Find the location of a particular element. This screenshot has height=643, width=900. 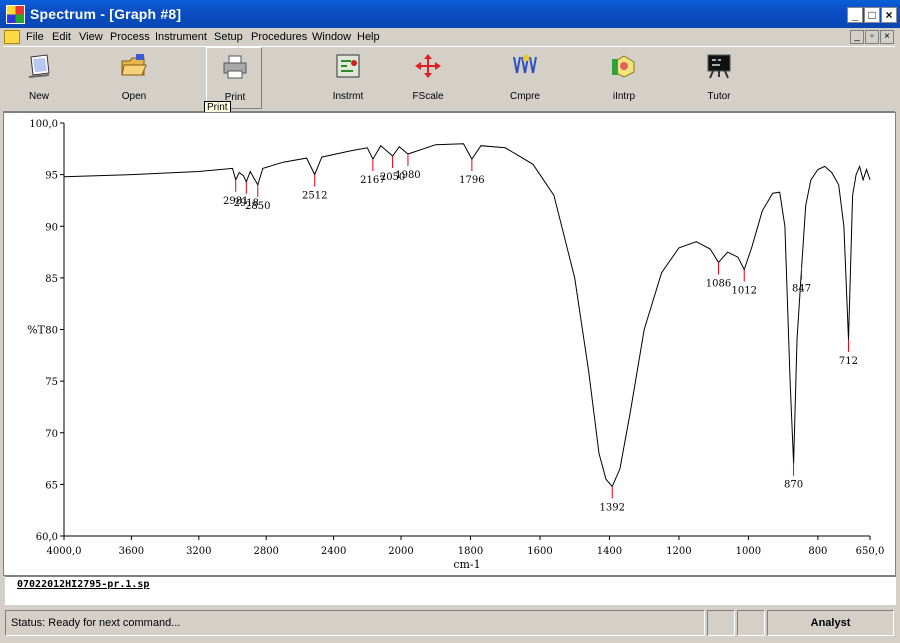

y-tick-label: 90 is located at coordinates (51, 227).